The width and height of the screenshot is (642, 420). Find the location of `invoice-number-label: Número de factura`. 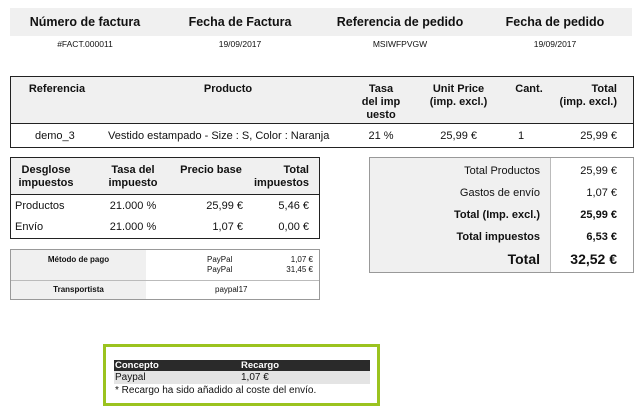

invoice-number-label: Número de factura is located at coordinates (85, 22).